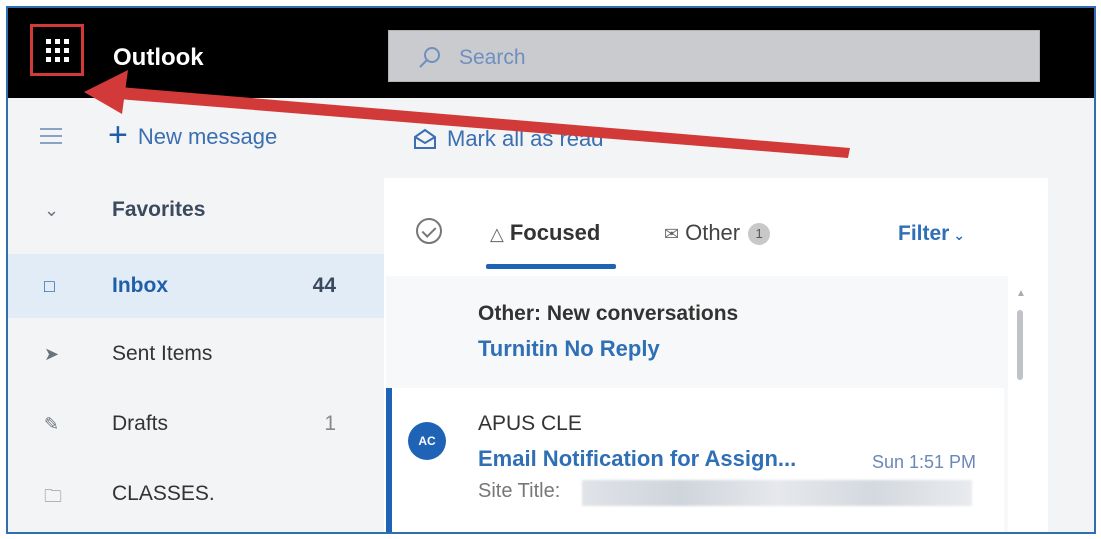  I want to click on filter-button: Filter ⌄, so click(953, 234).